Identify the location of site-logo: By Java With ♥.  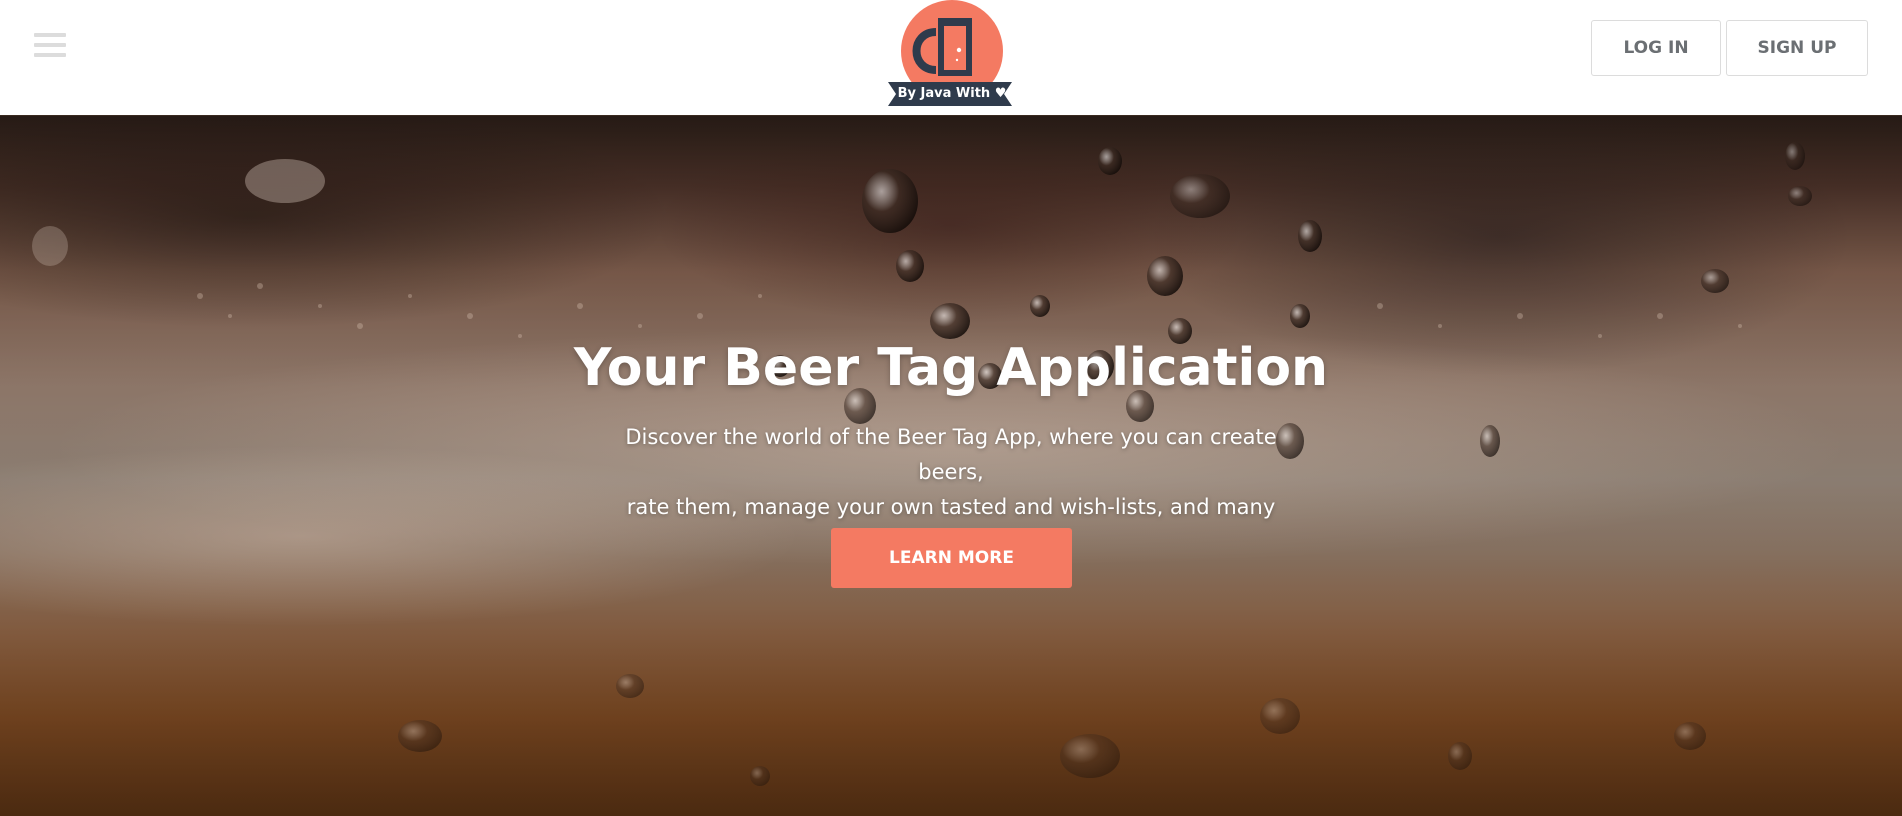
(952, 56).